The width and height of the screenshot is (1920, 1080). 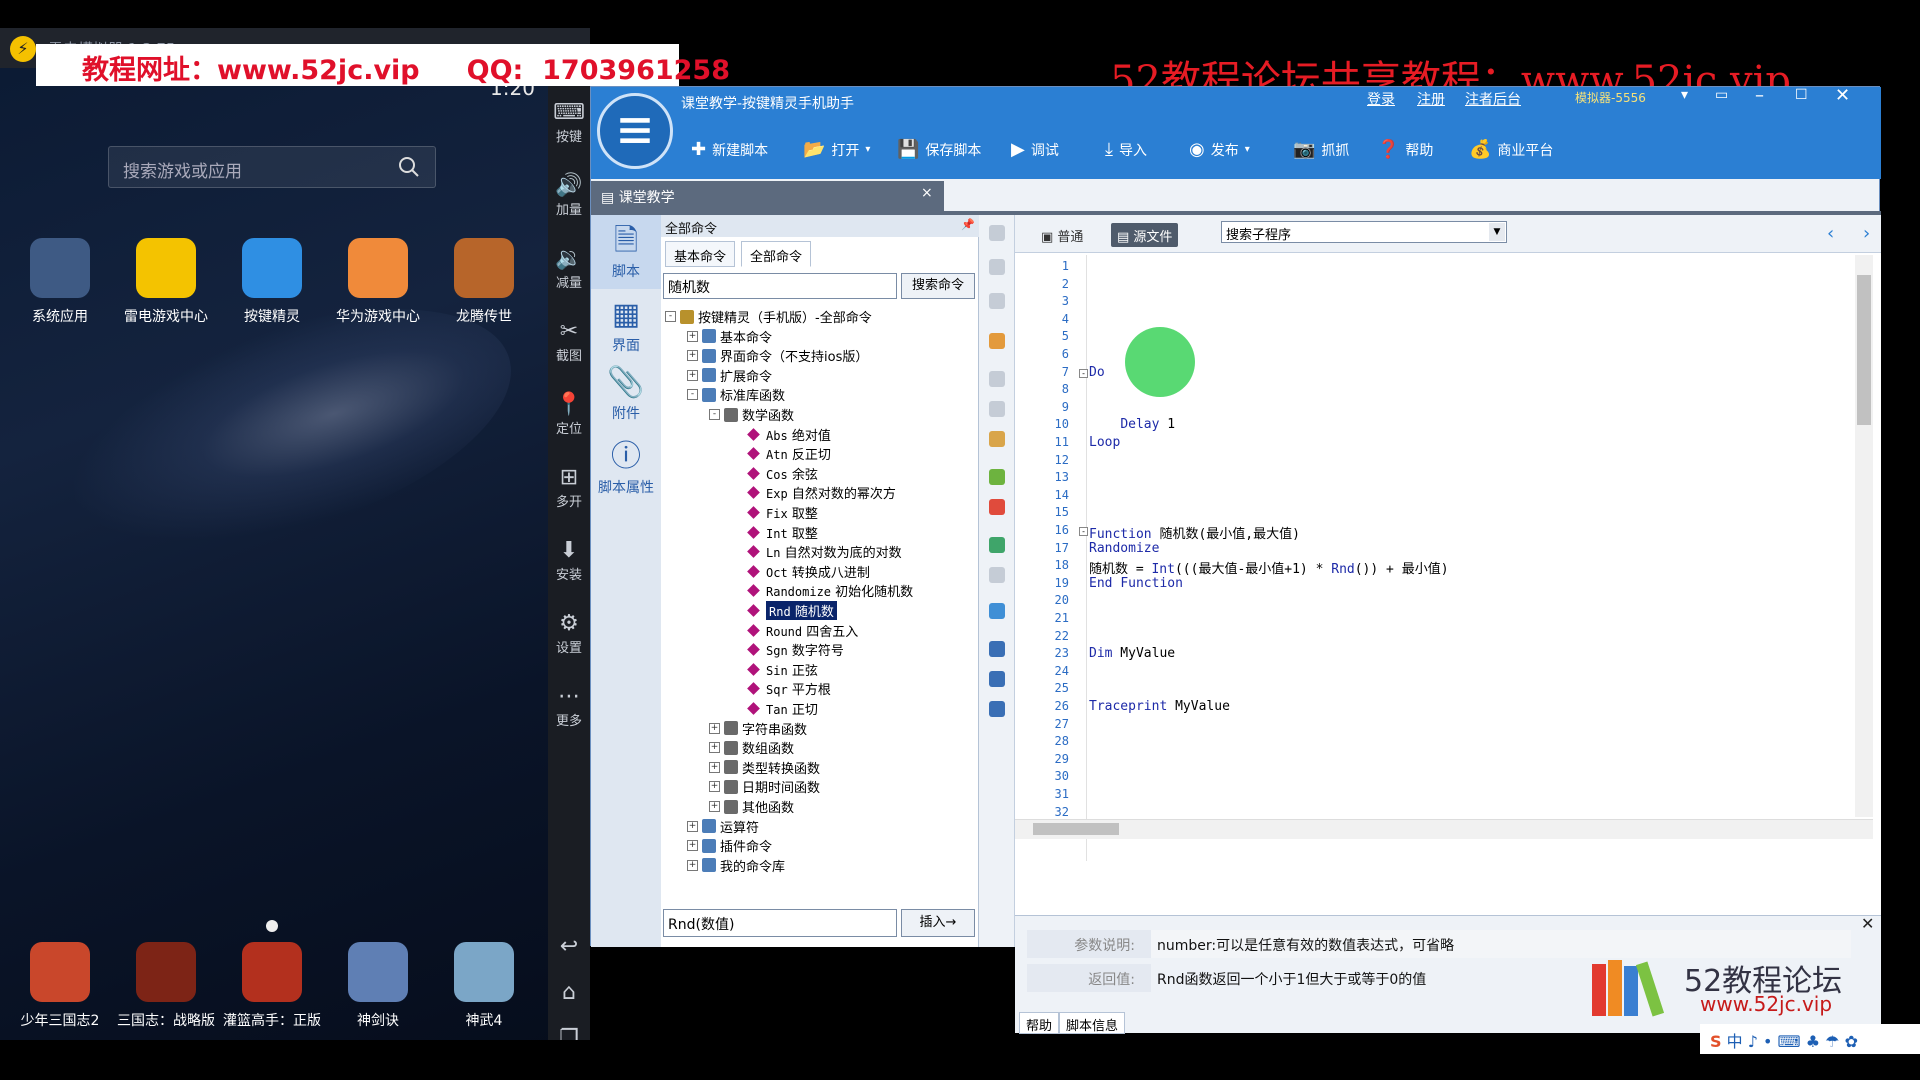 I want to click on login-link: 登录, so click(x=1381, y=99).